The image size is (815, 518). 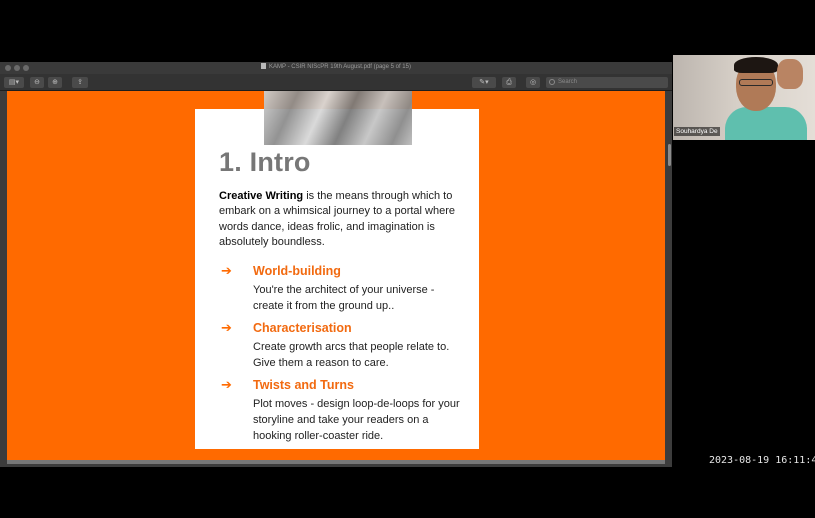 What do you see at coordinates (762, 460) in the screenshot?
I see `recording-timestamp: 2023-08-19 16:11:41` at bounding box center [762, 460].